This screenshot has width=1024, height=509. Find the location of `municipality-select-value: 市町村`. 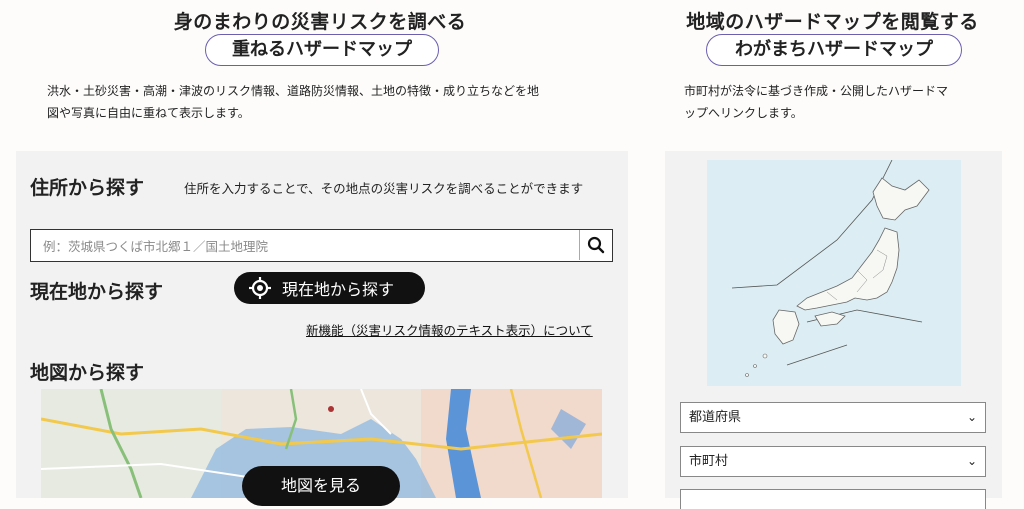

municipality-select-value: 市町村 is located at coordinates (709, 461).